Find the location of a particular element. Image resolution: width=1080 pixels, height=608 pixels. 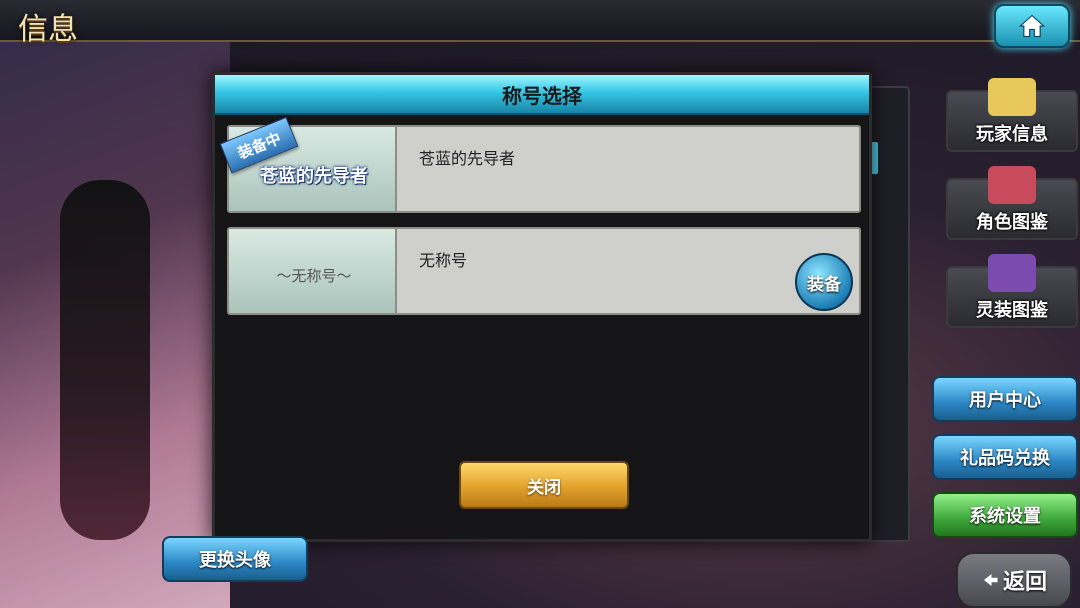

home-icon is located at coordinates (1032, 26).